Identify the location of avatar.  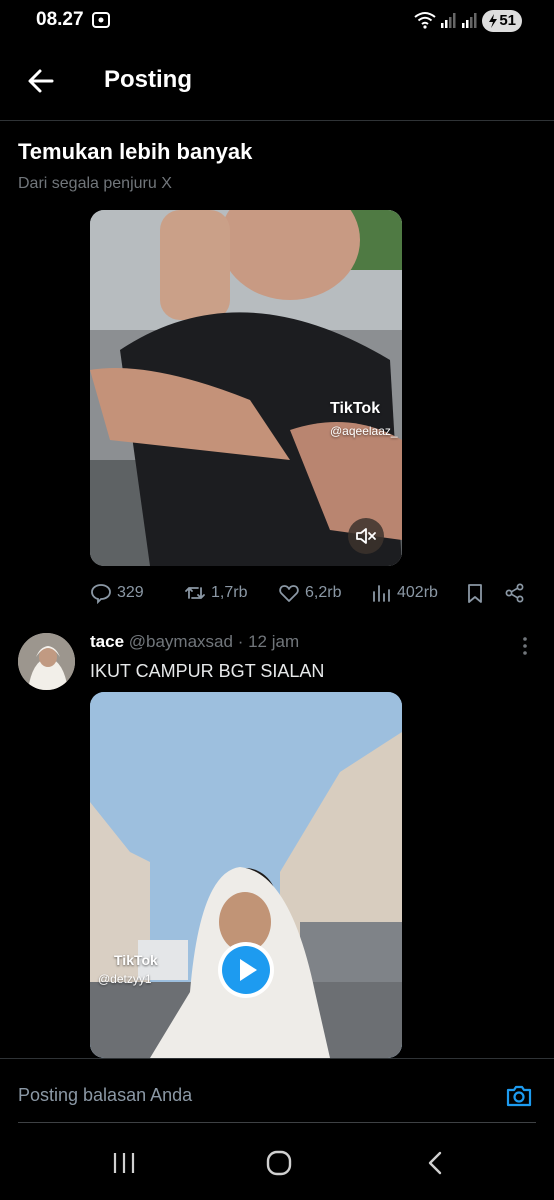
(46, 661).